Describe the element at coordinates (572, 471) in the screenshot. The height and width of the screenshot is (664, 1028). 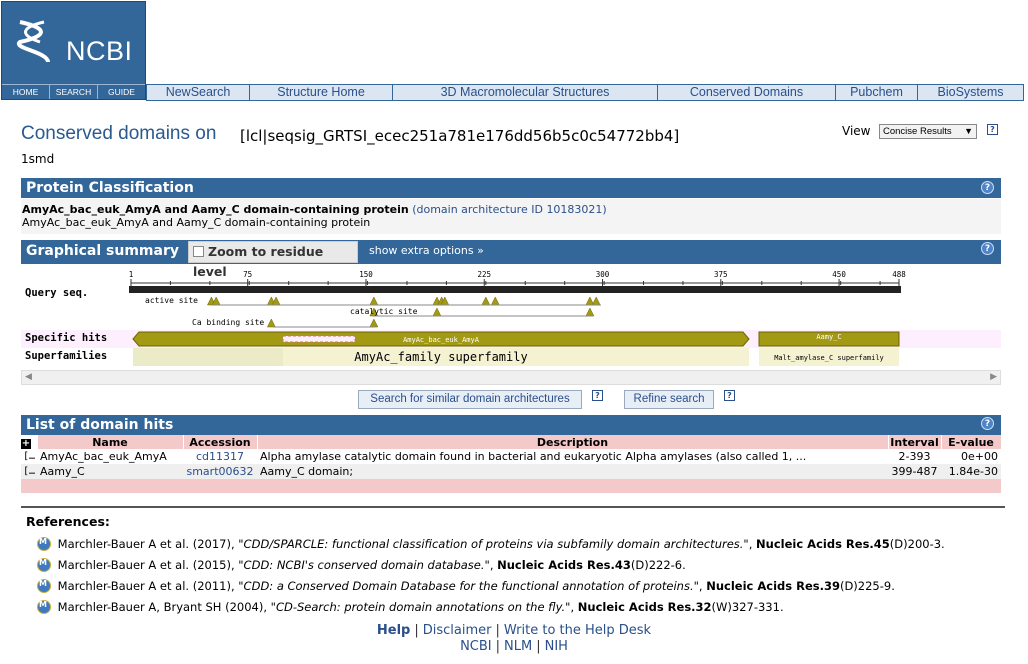
I see `hit-description: Aamy_C domain;` at that location.